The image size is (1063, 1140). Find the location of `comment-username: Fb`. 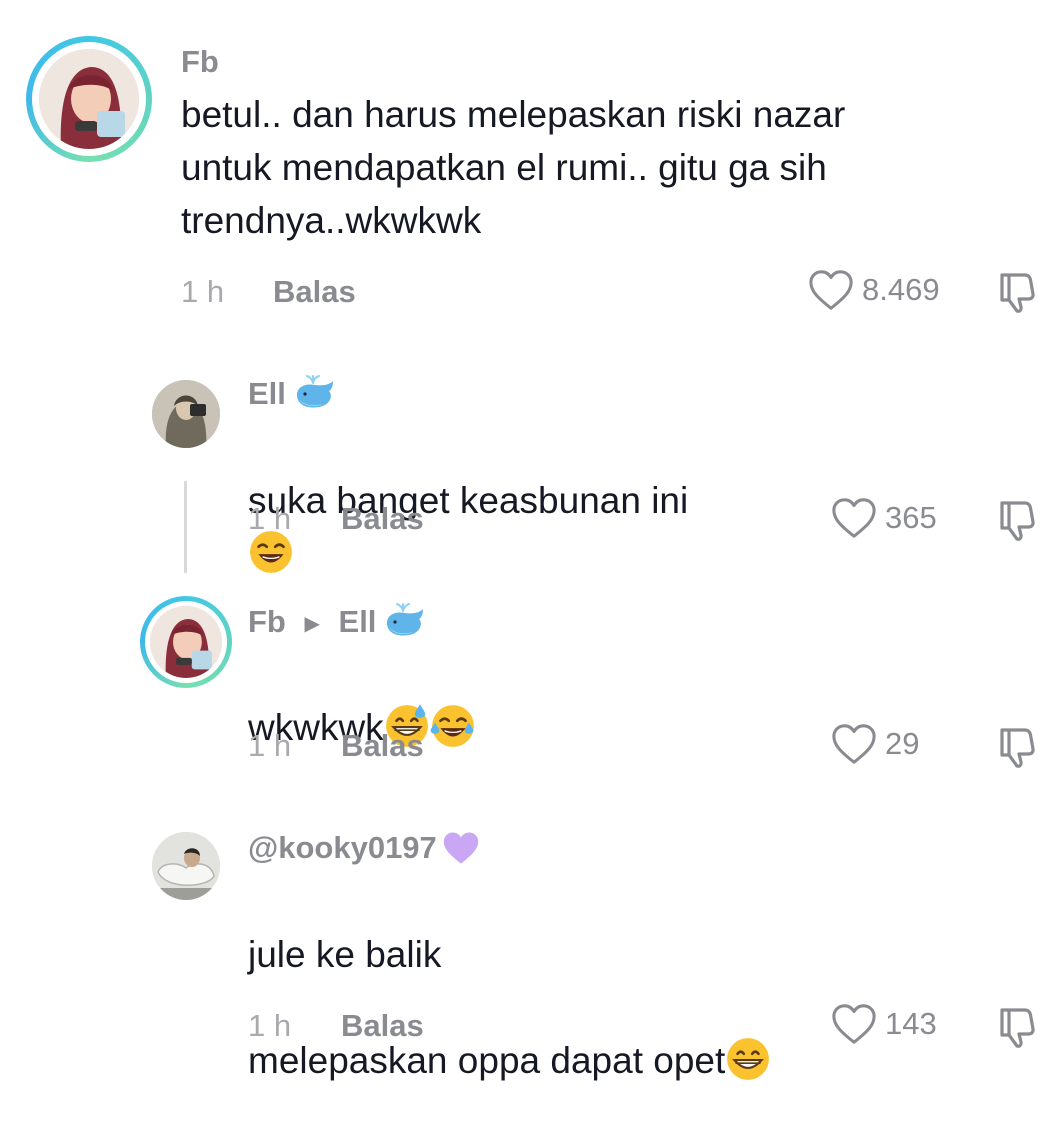

comment-username: Fb is located at coordinates (200, 62).